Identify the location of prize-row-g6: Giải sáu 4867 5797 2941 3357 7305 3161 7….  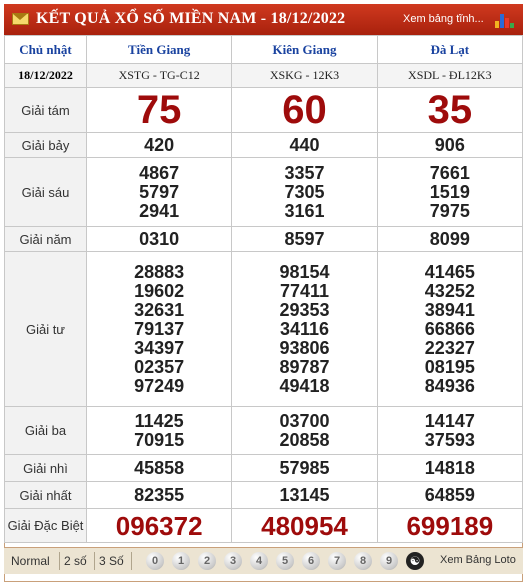
(264, 192).